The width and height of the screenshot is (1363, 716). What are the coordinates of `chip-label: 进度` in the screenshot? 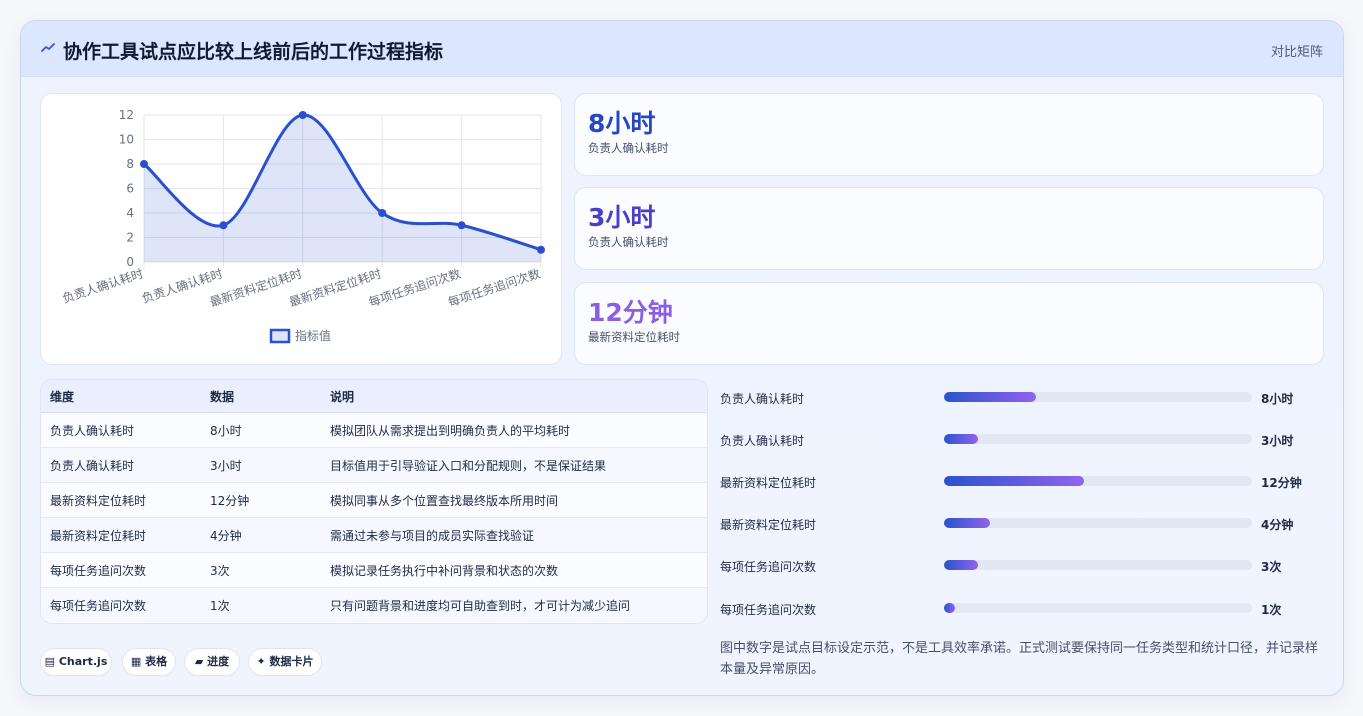 It's located at (218, 661).